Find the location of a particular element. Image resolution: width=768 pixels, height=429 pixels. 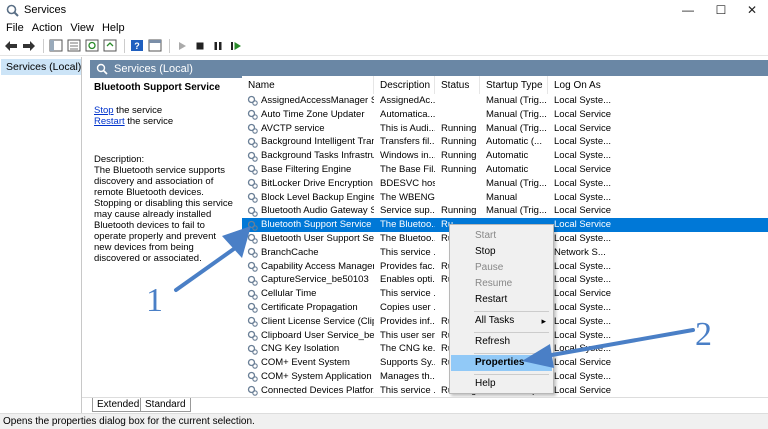

stop-service-link: Stop is located at coordinates (104, 110).